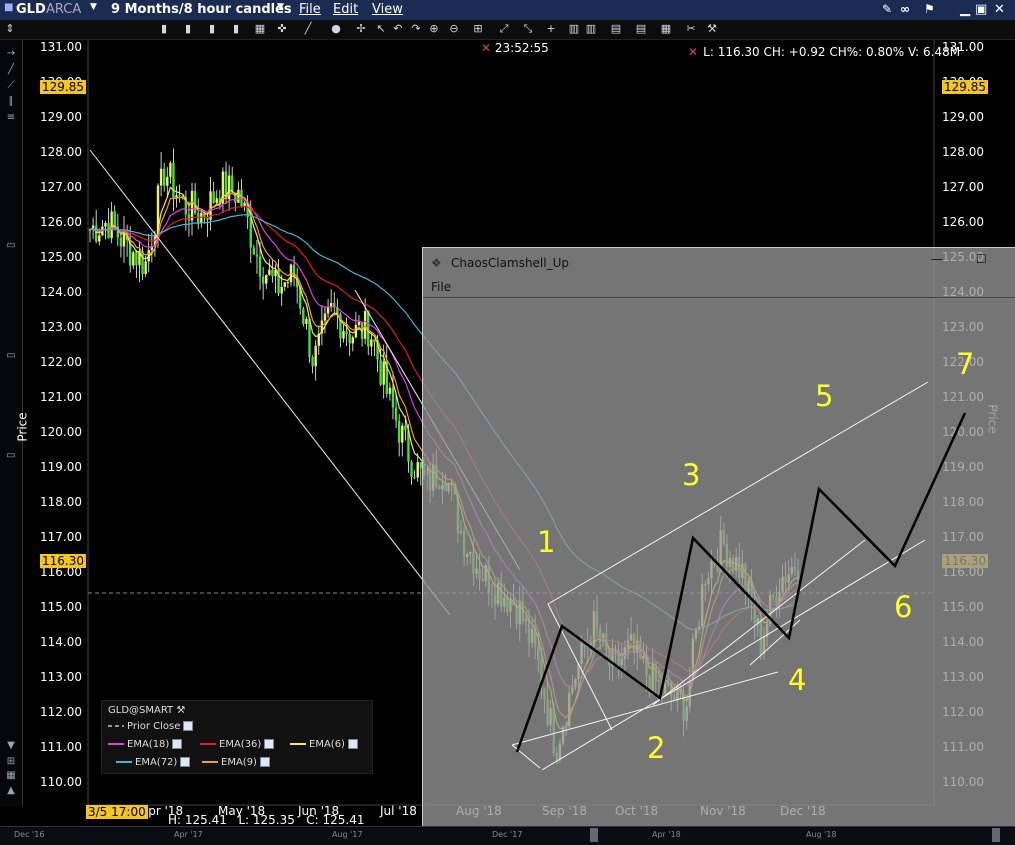 Image resolution: width=1015 pixels, height=845 pixels. I want to click on navigator-label: Dec '17, so click(507, 834).